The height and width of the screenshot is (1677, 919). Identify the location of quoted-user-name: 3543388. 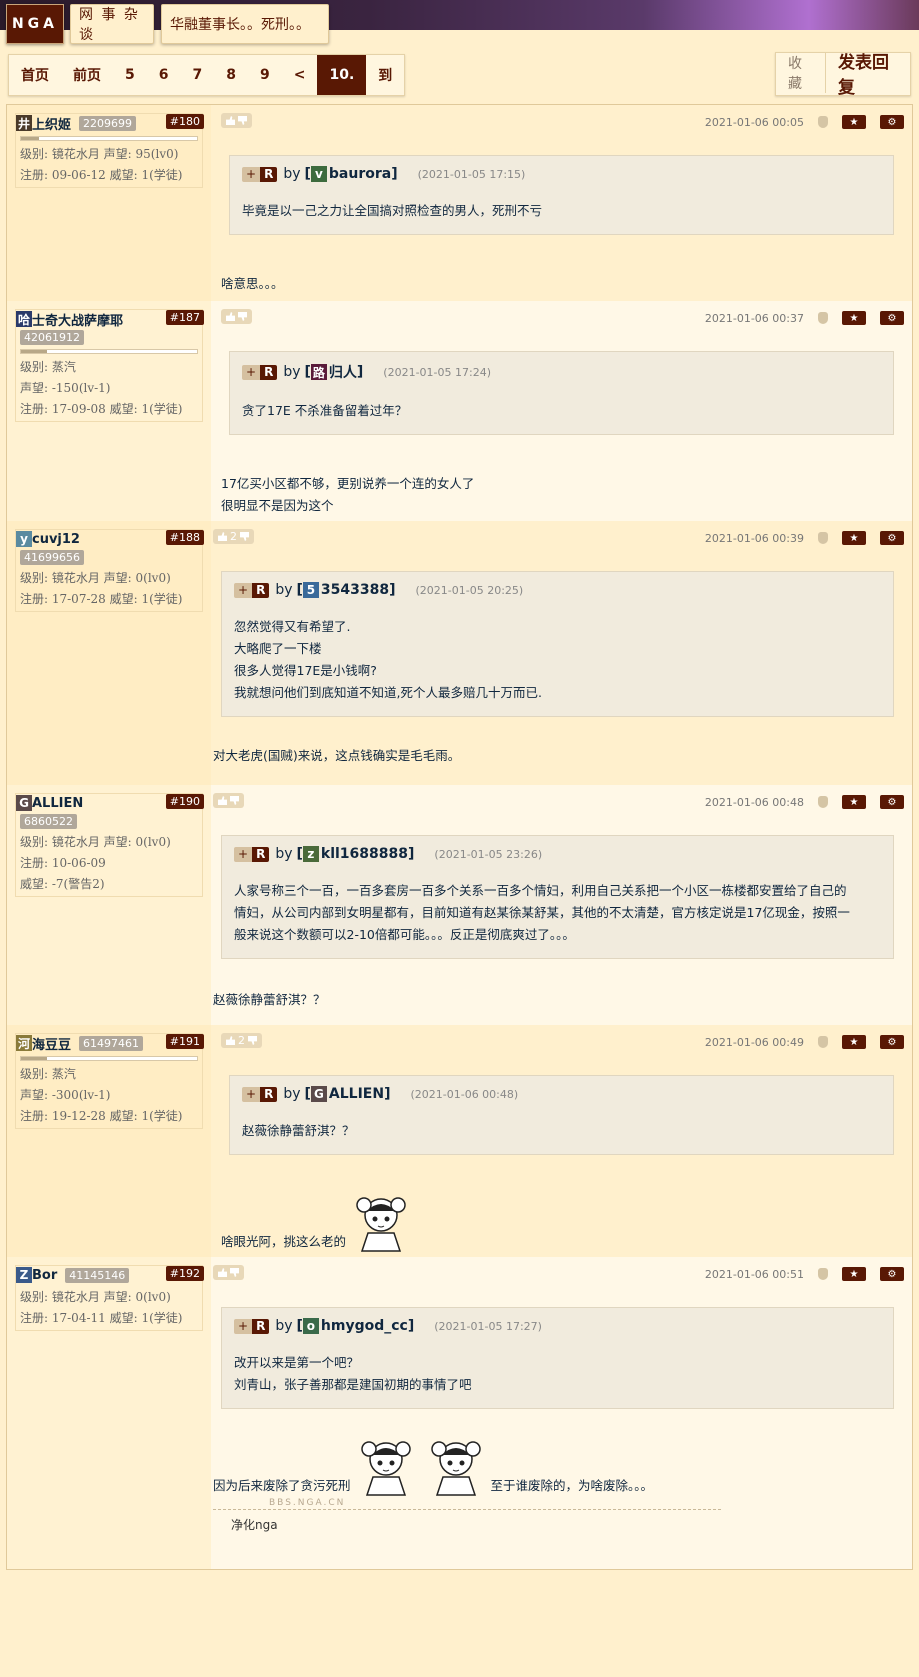
(355, 590).